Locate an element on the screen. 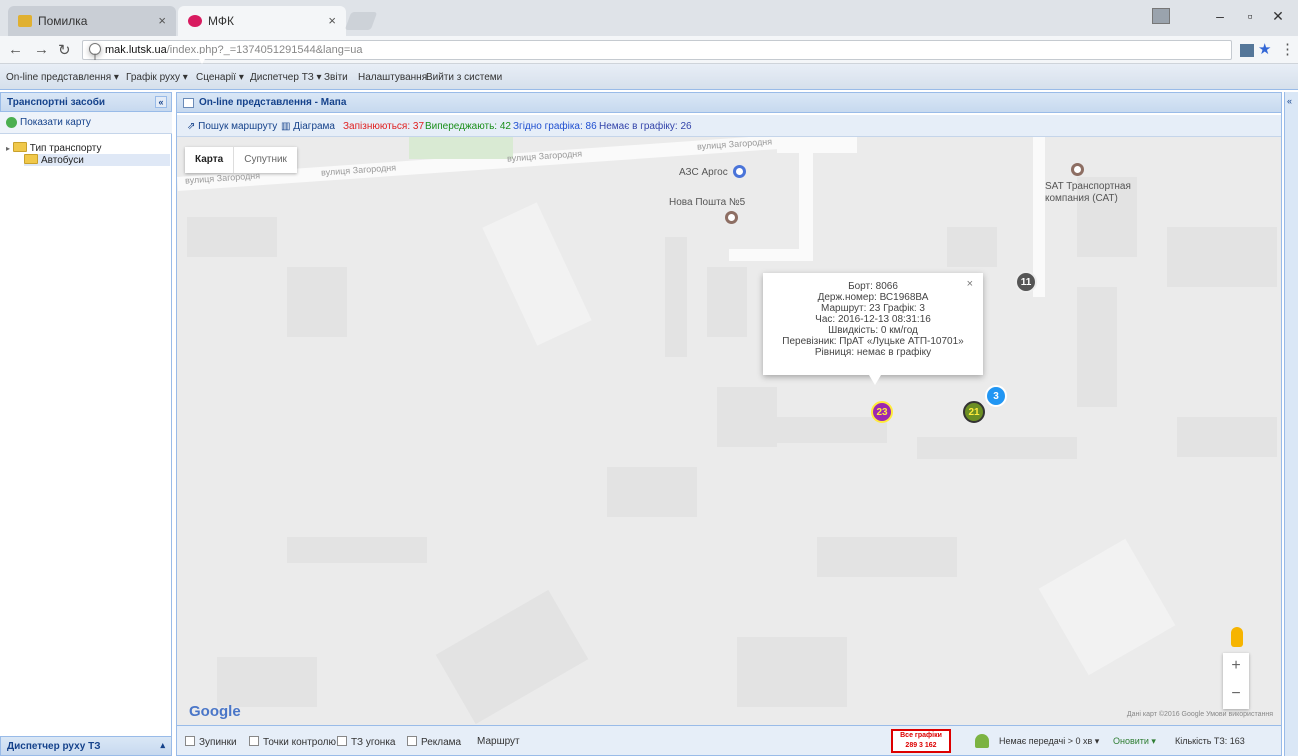 This screenshot has height=756, width=1298. refresh-button: Оновити ▾ is located at coordinates (1134, 741).